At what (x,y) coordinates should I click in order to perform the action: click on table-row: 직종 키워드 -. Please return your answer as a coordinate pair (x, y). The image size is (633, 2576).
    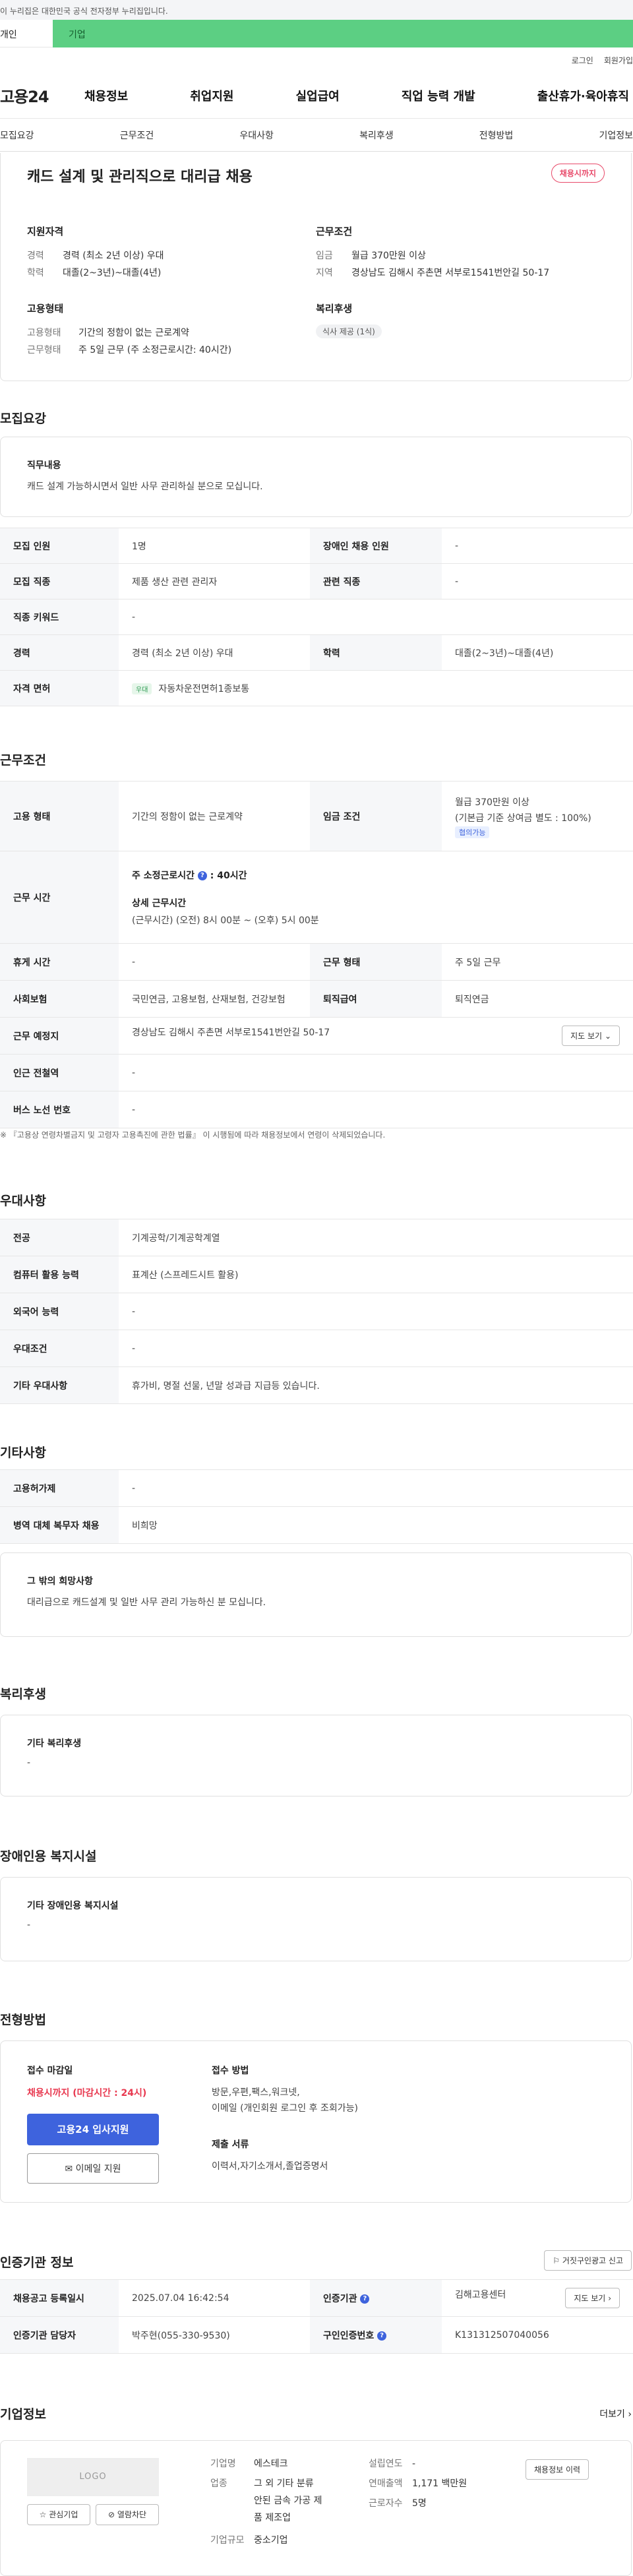
    Looking at the image, I should click on (316, 617).